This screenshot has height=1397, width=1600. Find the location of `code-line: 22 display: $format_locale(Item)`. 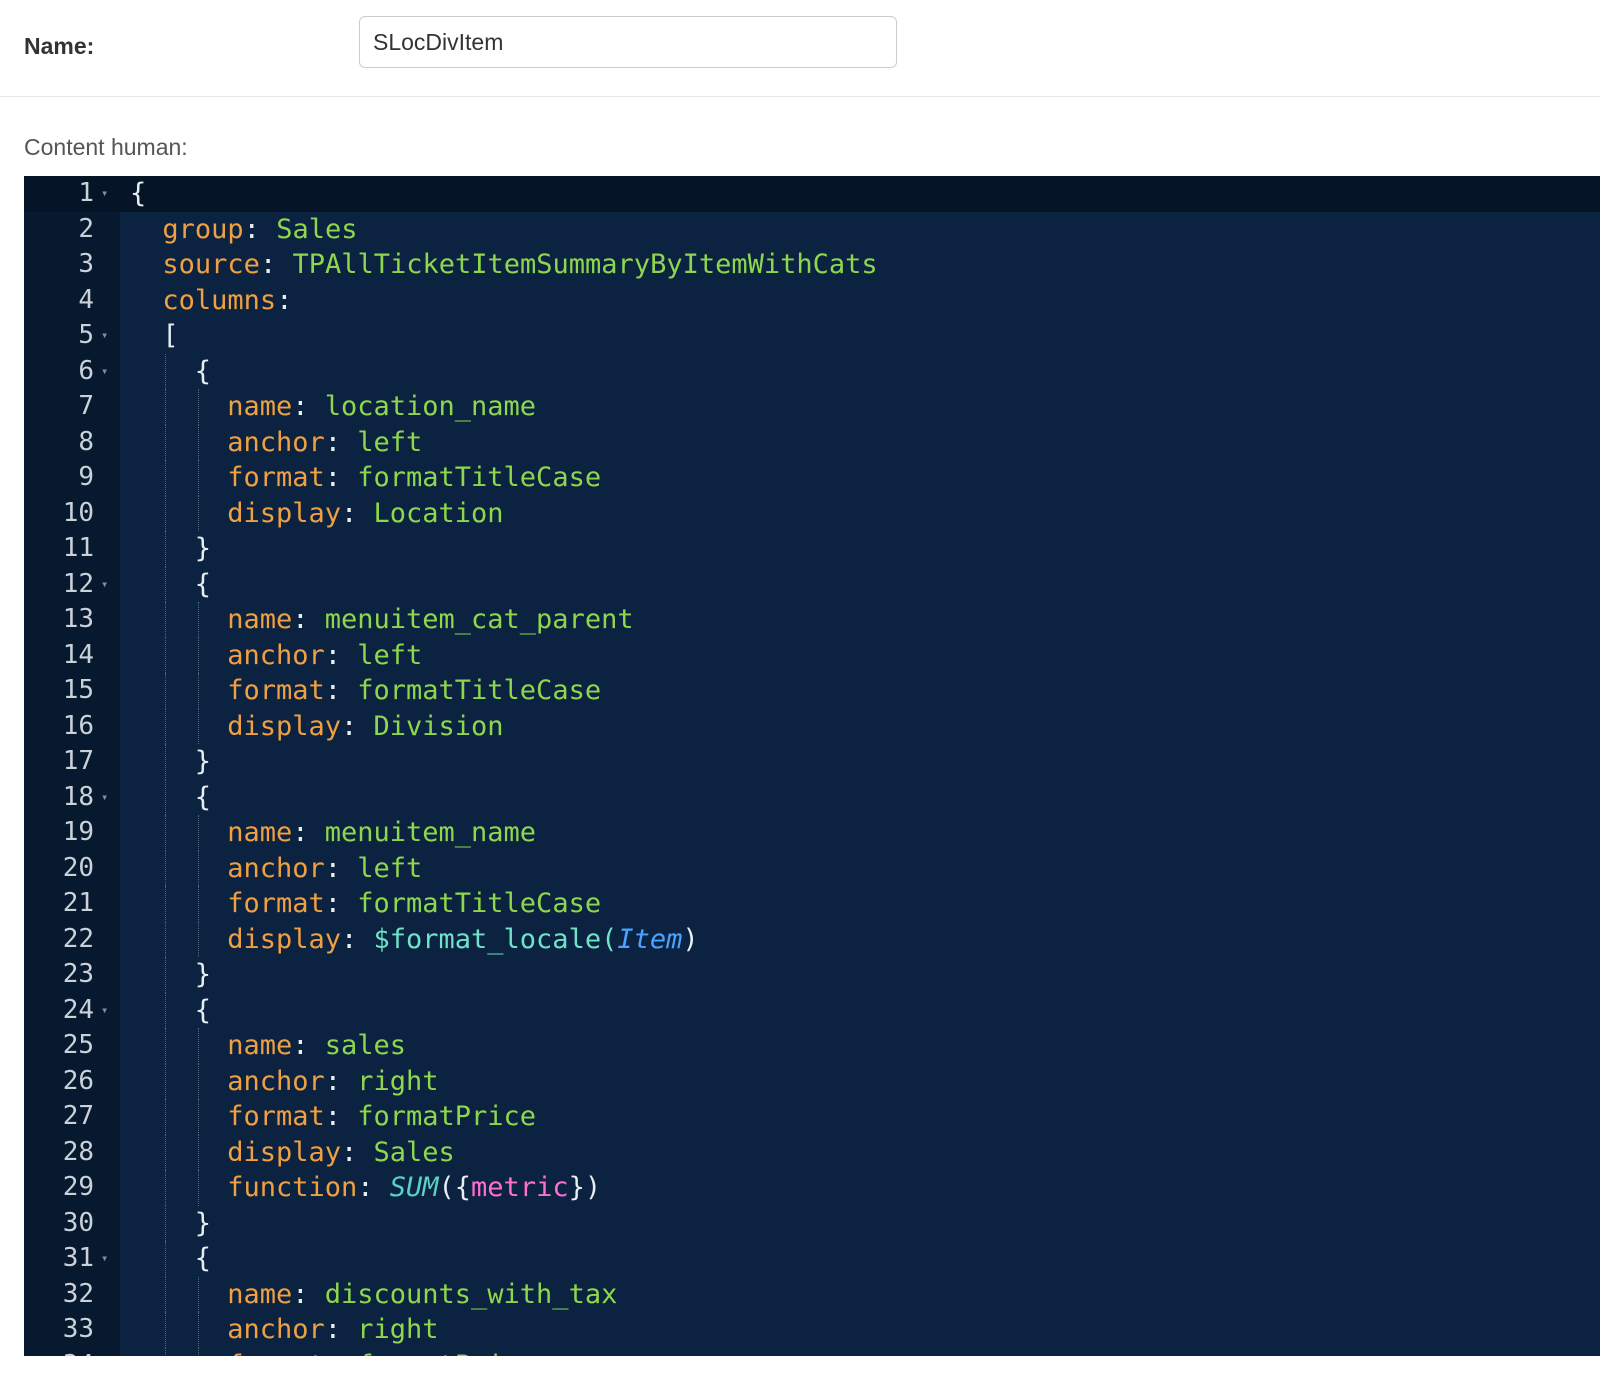

code-line: 22 display: $format_locale(Item) is located at coordinates (812, 939).